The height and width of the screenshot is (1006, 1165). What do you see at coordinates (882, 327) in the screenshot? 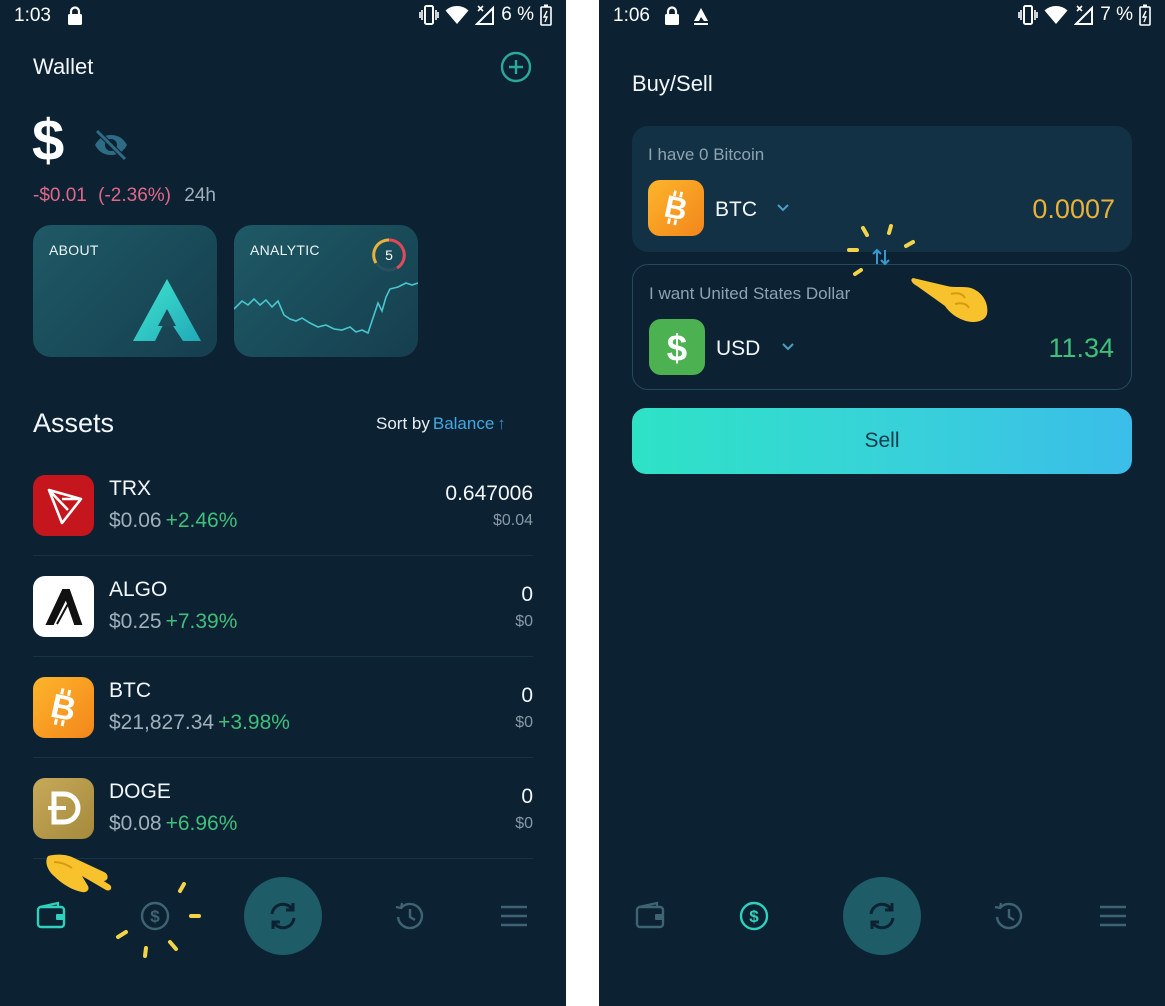
I see `want-panel: I want United States Dollar $ USD 11.34` at bounding box center [882, 327].